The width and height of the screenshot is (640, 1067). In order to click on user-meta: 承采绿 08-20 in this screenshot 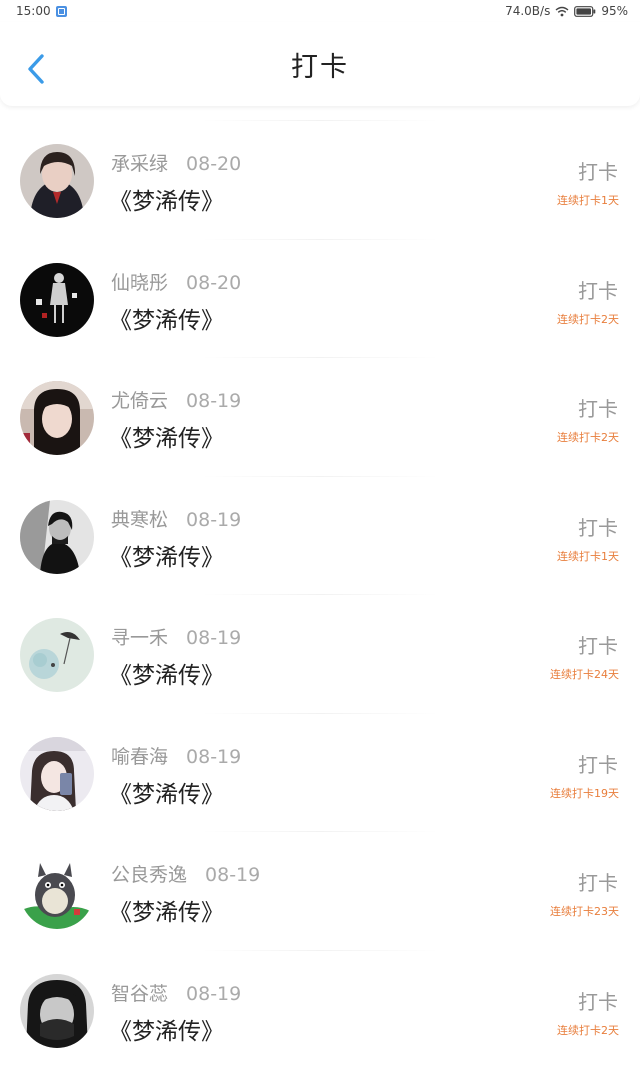, I will do `click(176, 162)`.